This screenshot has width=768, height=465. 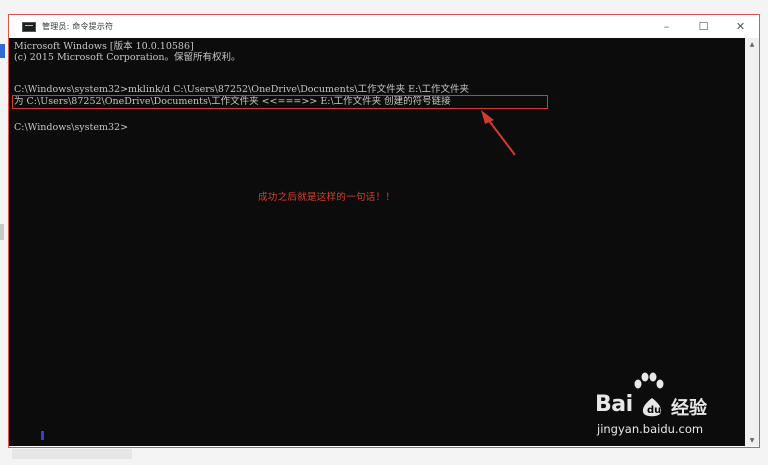 I want to click on window-controls: – ☐ ✕, so click(x=703, y=26).